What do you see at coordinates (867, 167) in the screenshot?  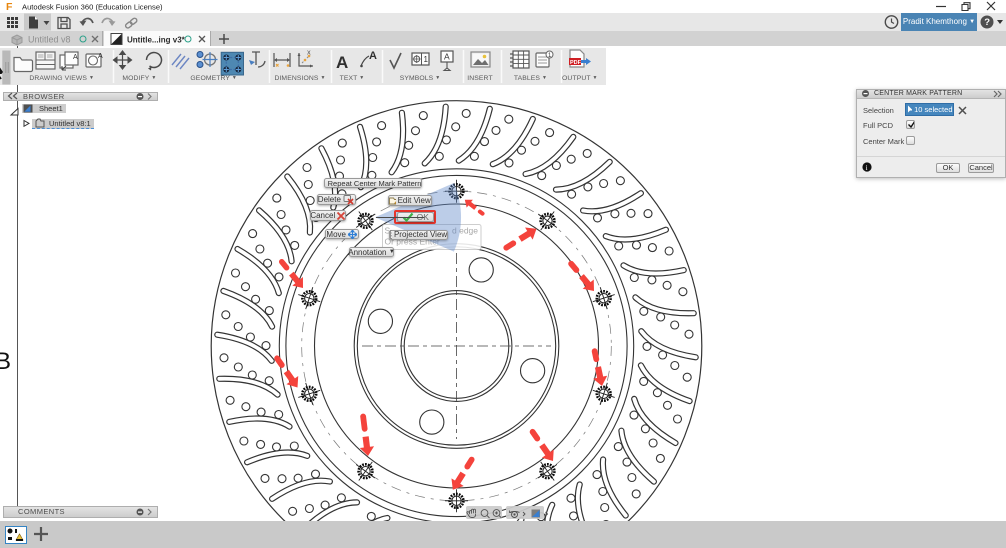 I see `svg-text: i` at bounding box center [867, 167].